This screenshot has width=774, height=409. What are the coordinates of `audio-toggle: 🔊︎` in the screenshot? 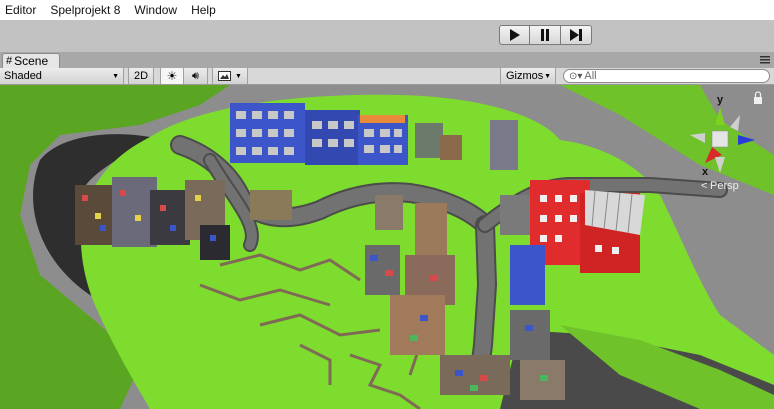 It's located at (196, 76).